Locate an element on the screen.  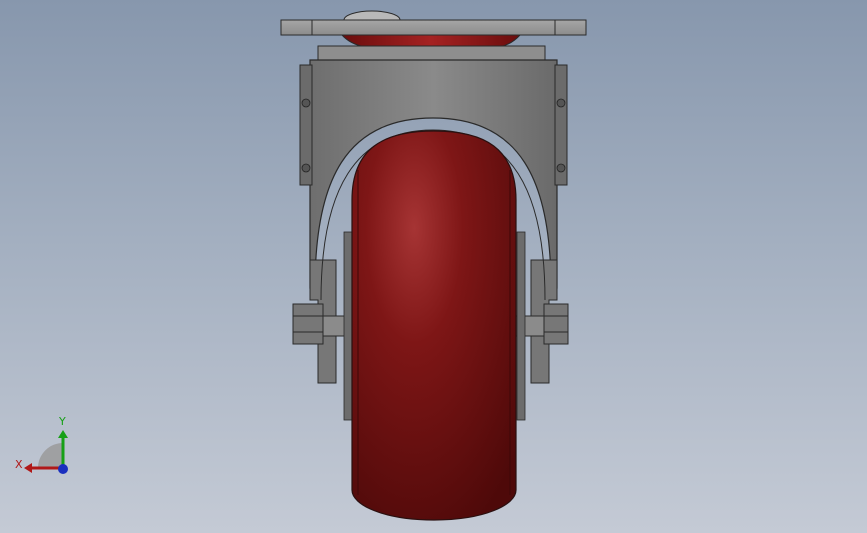
top-plate is located at coordinates (433, 27).